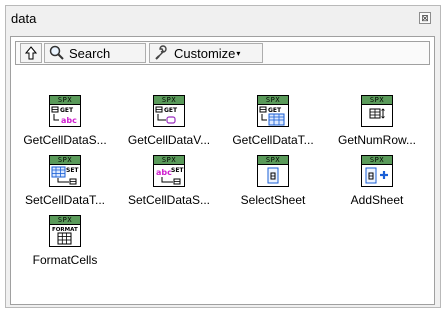 Image resolution: width=448 pixels, height=313 pixels. I want to click on palette-item: SPX SelectSheet, so click(273, 181).